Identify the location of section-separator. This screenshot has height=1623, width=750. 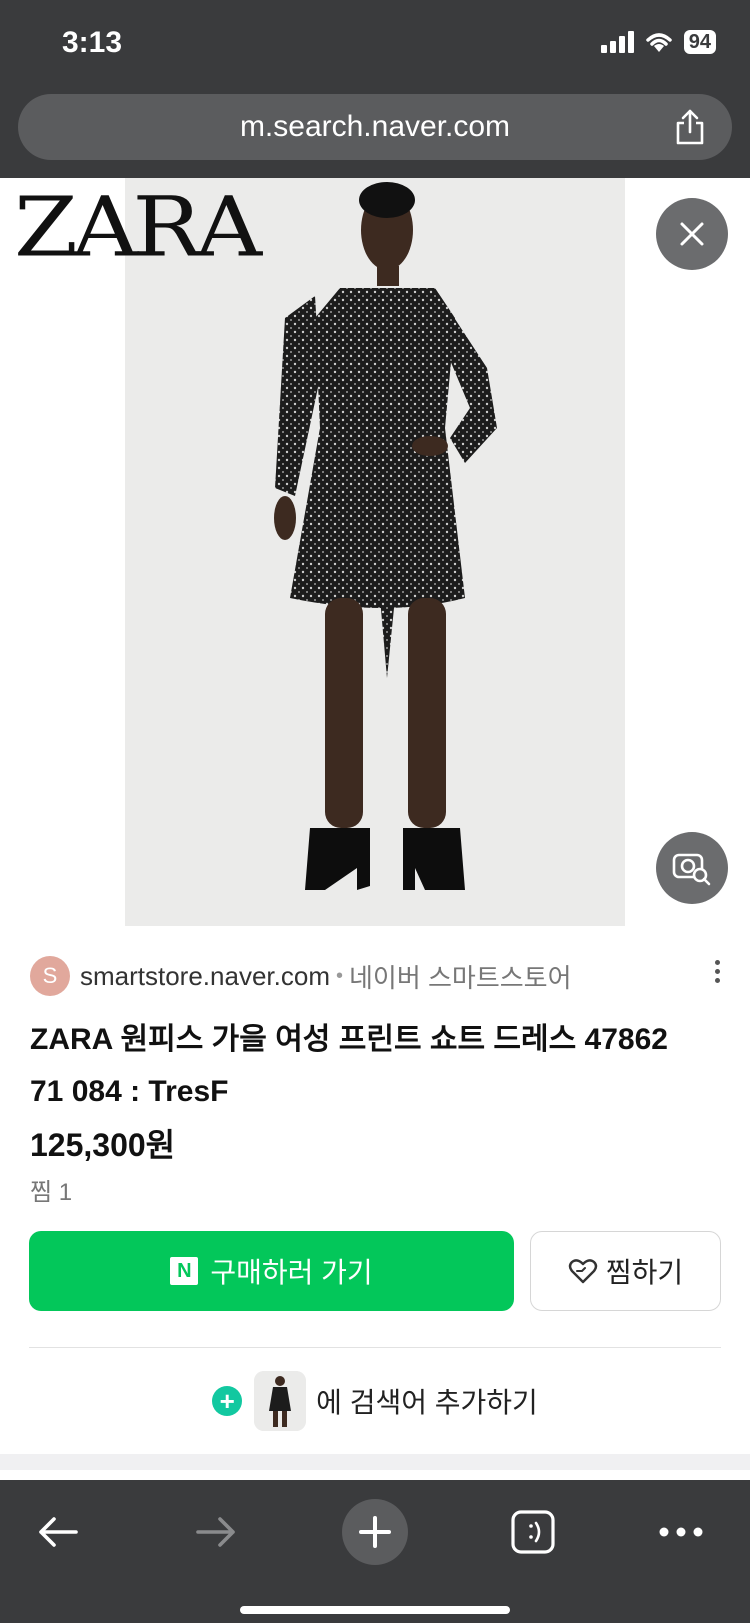
(375, 1462).